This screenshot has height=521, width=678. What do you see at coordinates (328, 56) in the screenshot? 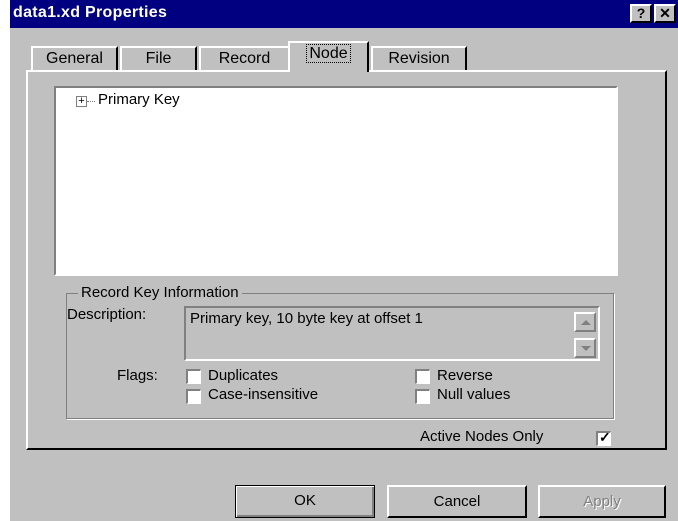
I see `tab-node: Node` at bounding box center [328, 56].